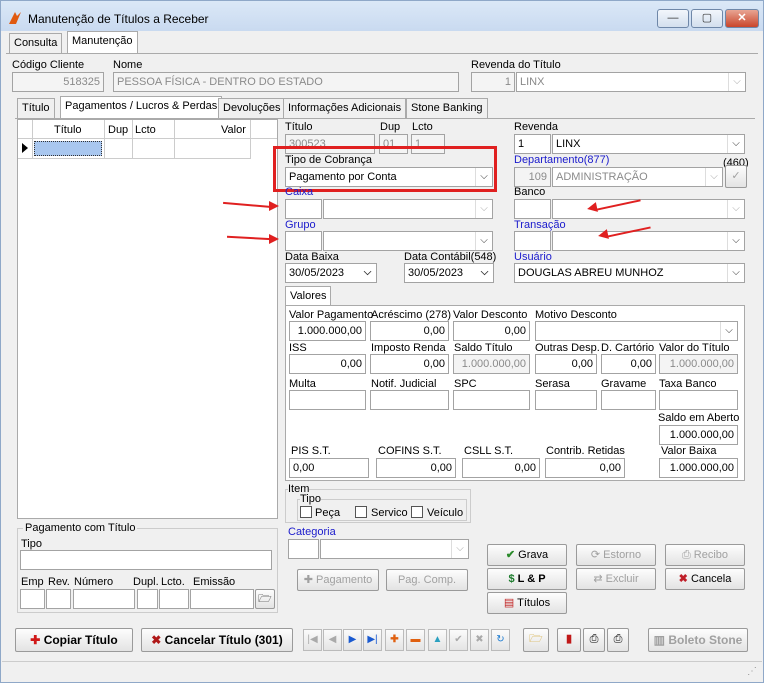 The height and width of the screenshot is (683, 764). What do you see at coordinates (394, 640) in the screenshot?
I see `insert-record-button: ✚` at bounding box center [394, 640].